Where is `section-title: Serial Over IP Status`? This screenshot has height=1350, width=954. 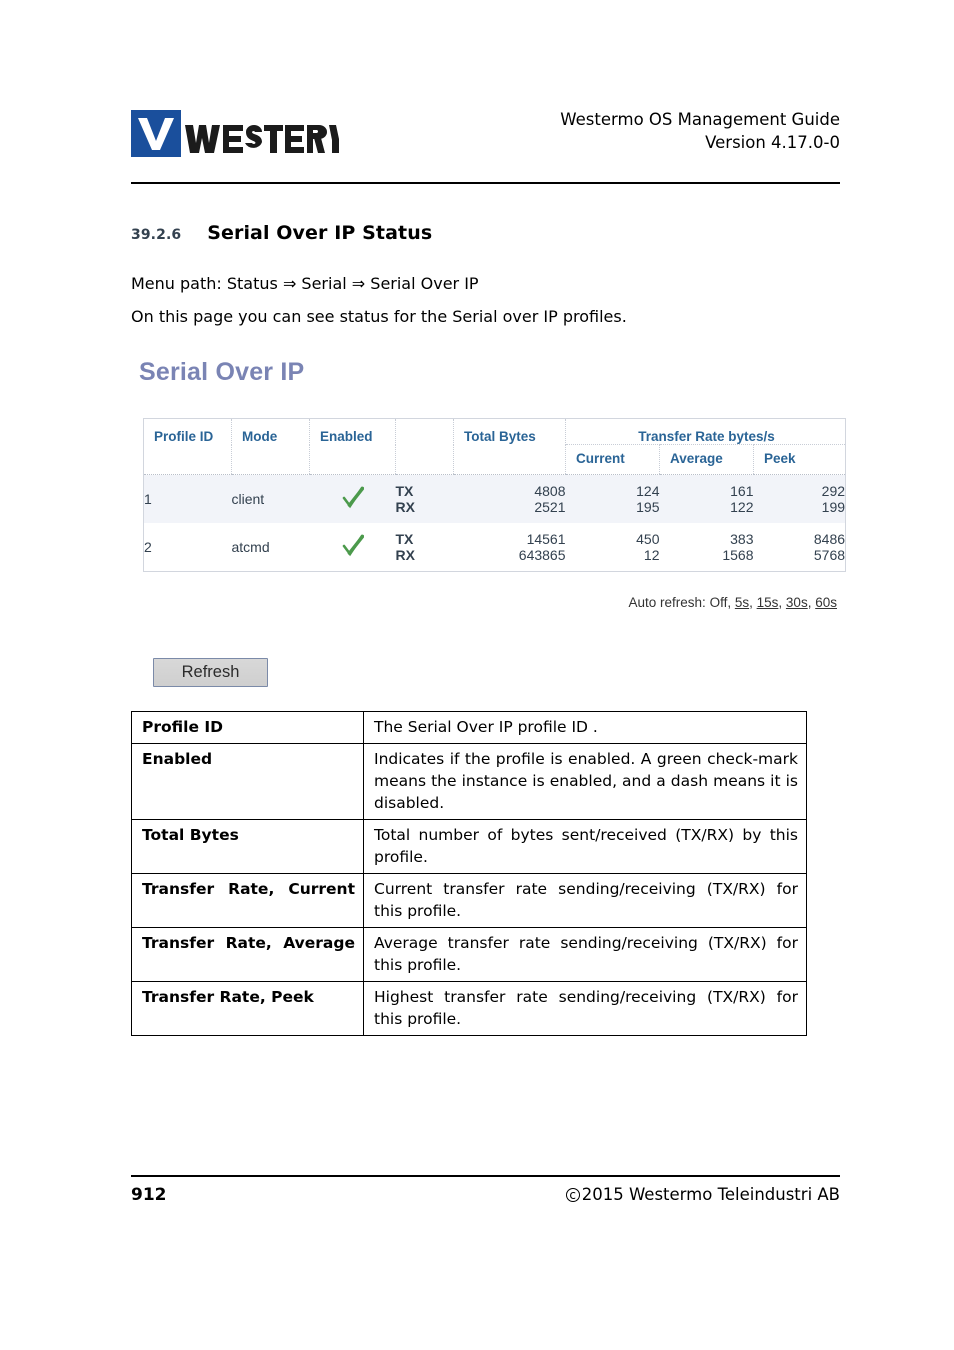 section-title: Serial Over IP Status is located at coordinates (320, 233).